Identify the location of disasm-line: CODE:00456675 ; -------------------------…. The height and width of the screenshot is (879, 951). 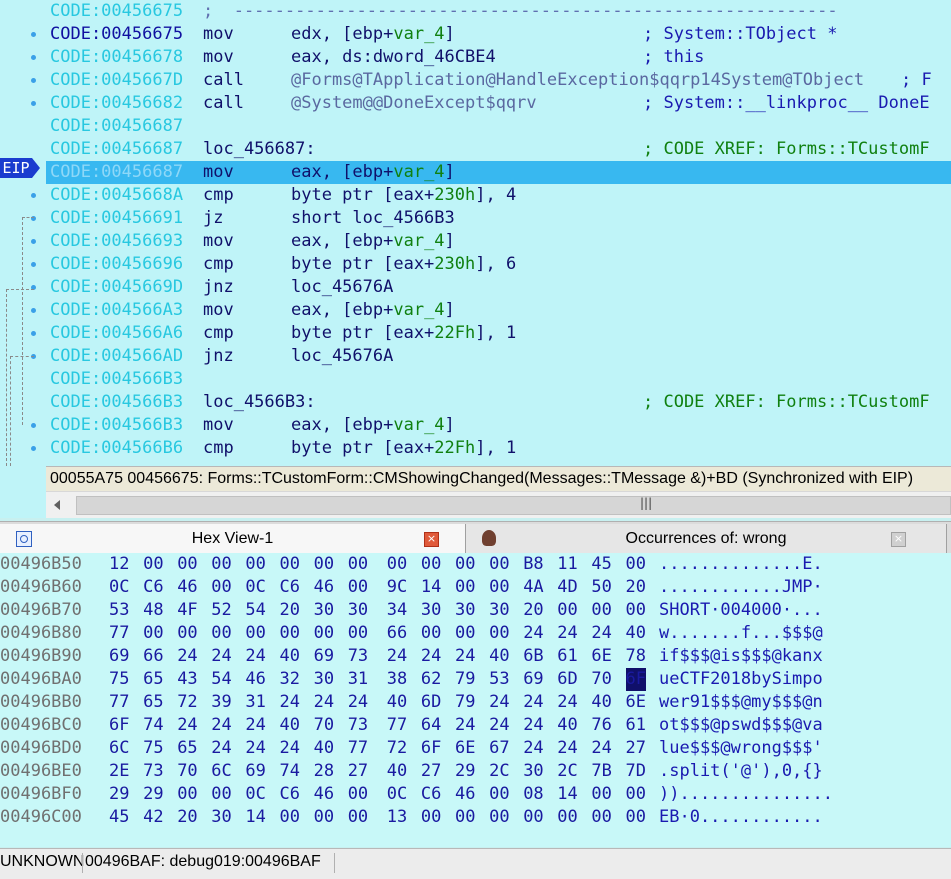
(498, 11).